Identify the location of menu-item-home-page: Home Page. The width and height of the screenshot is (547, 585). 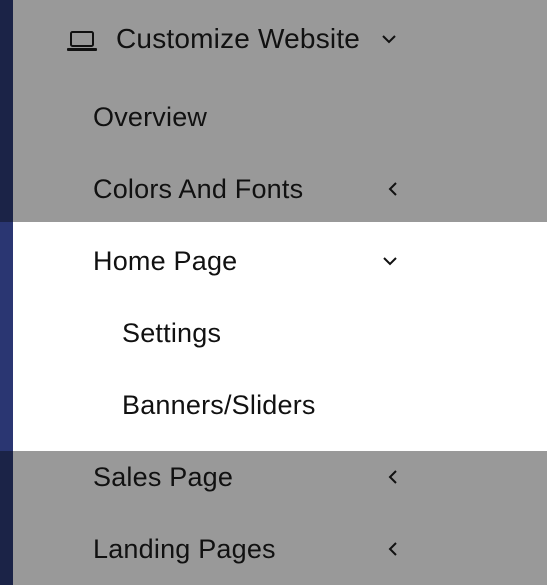
(280, 261).